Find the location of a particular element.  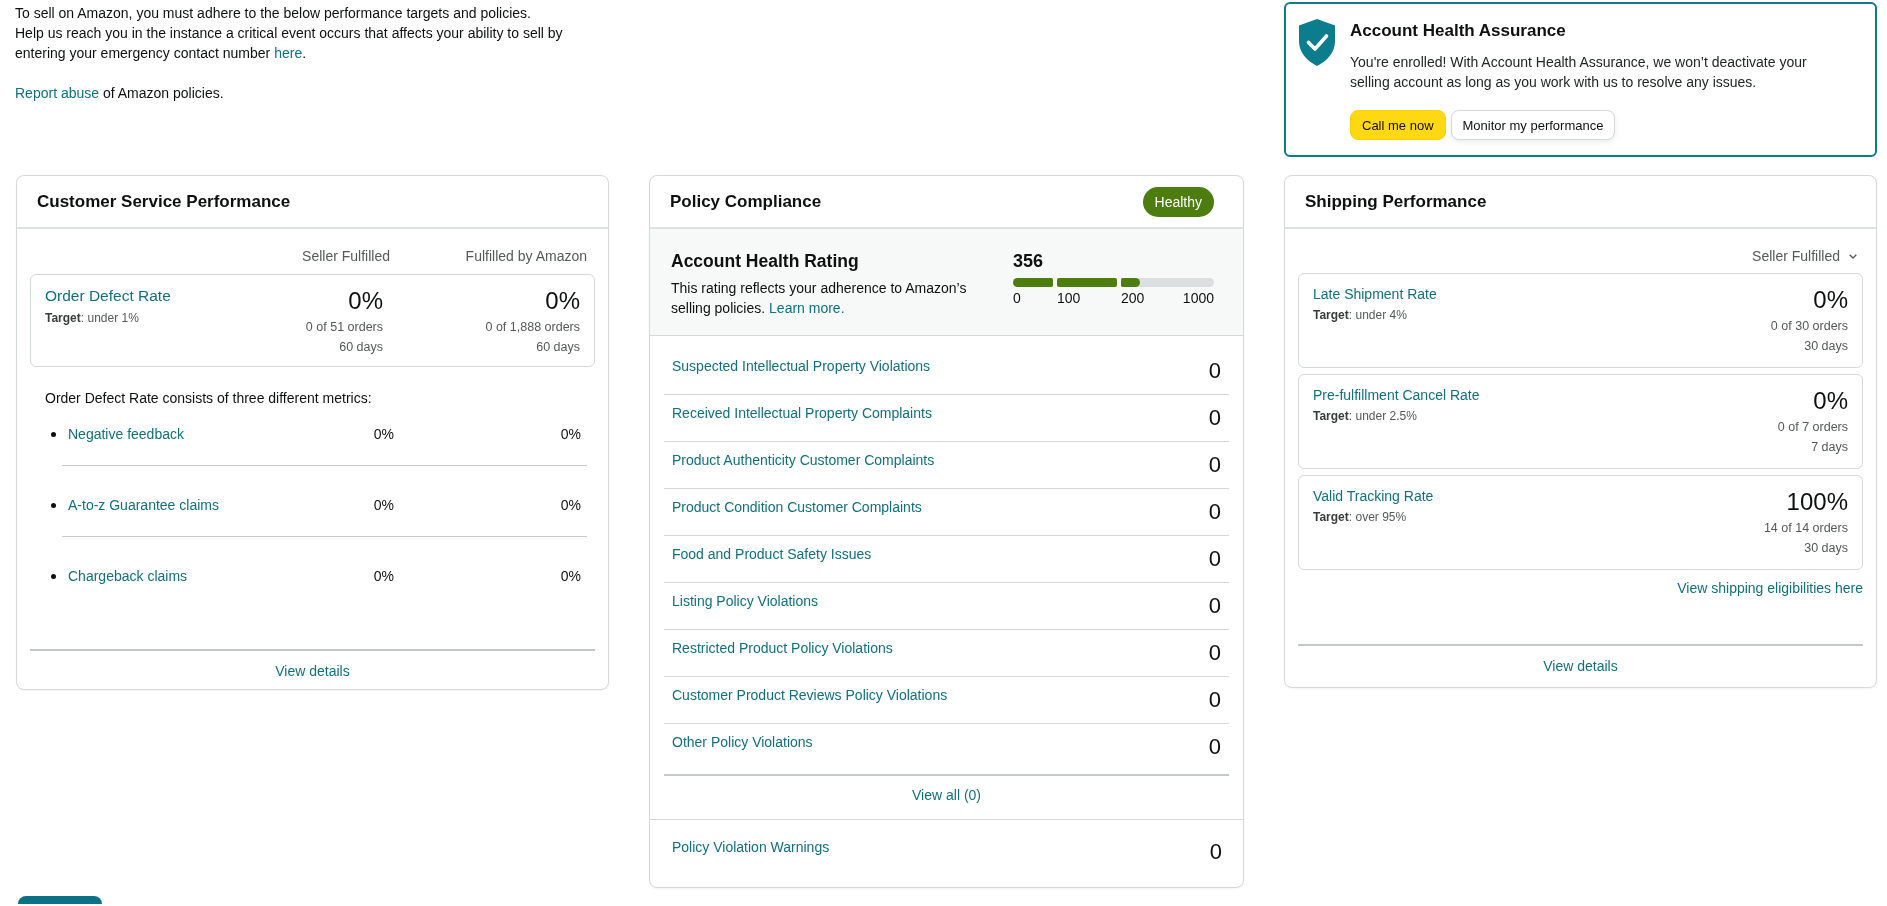

orders-text: 14 of 14 orders is located at coordinates (1805, 528).